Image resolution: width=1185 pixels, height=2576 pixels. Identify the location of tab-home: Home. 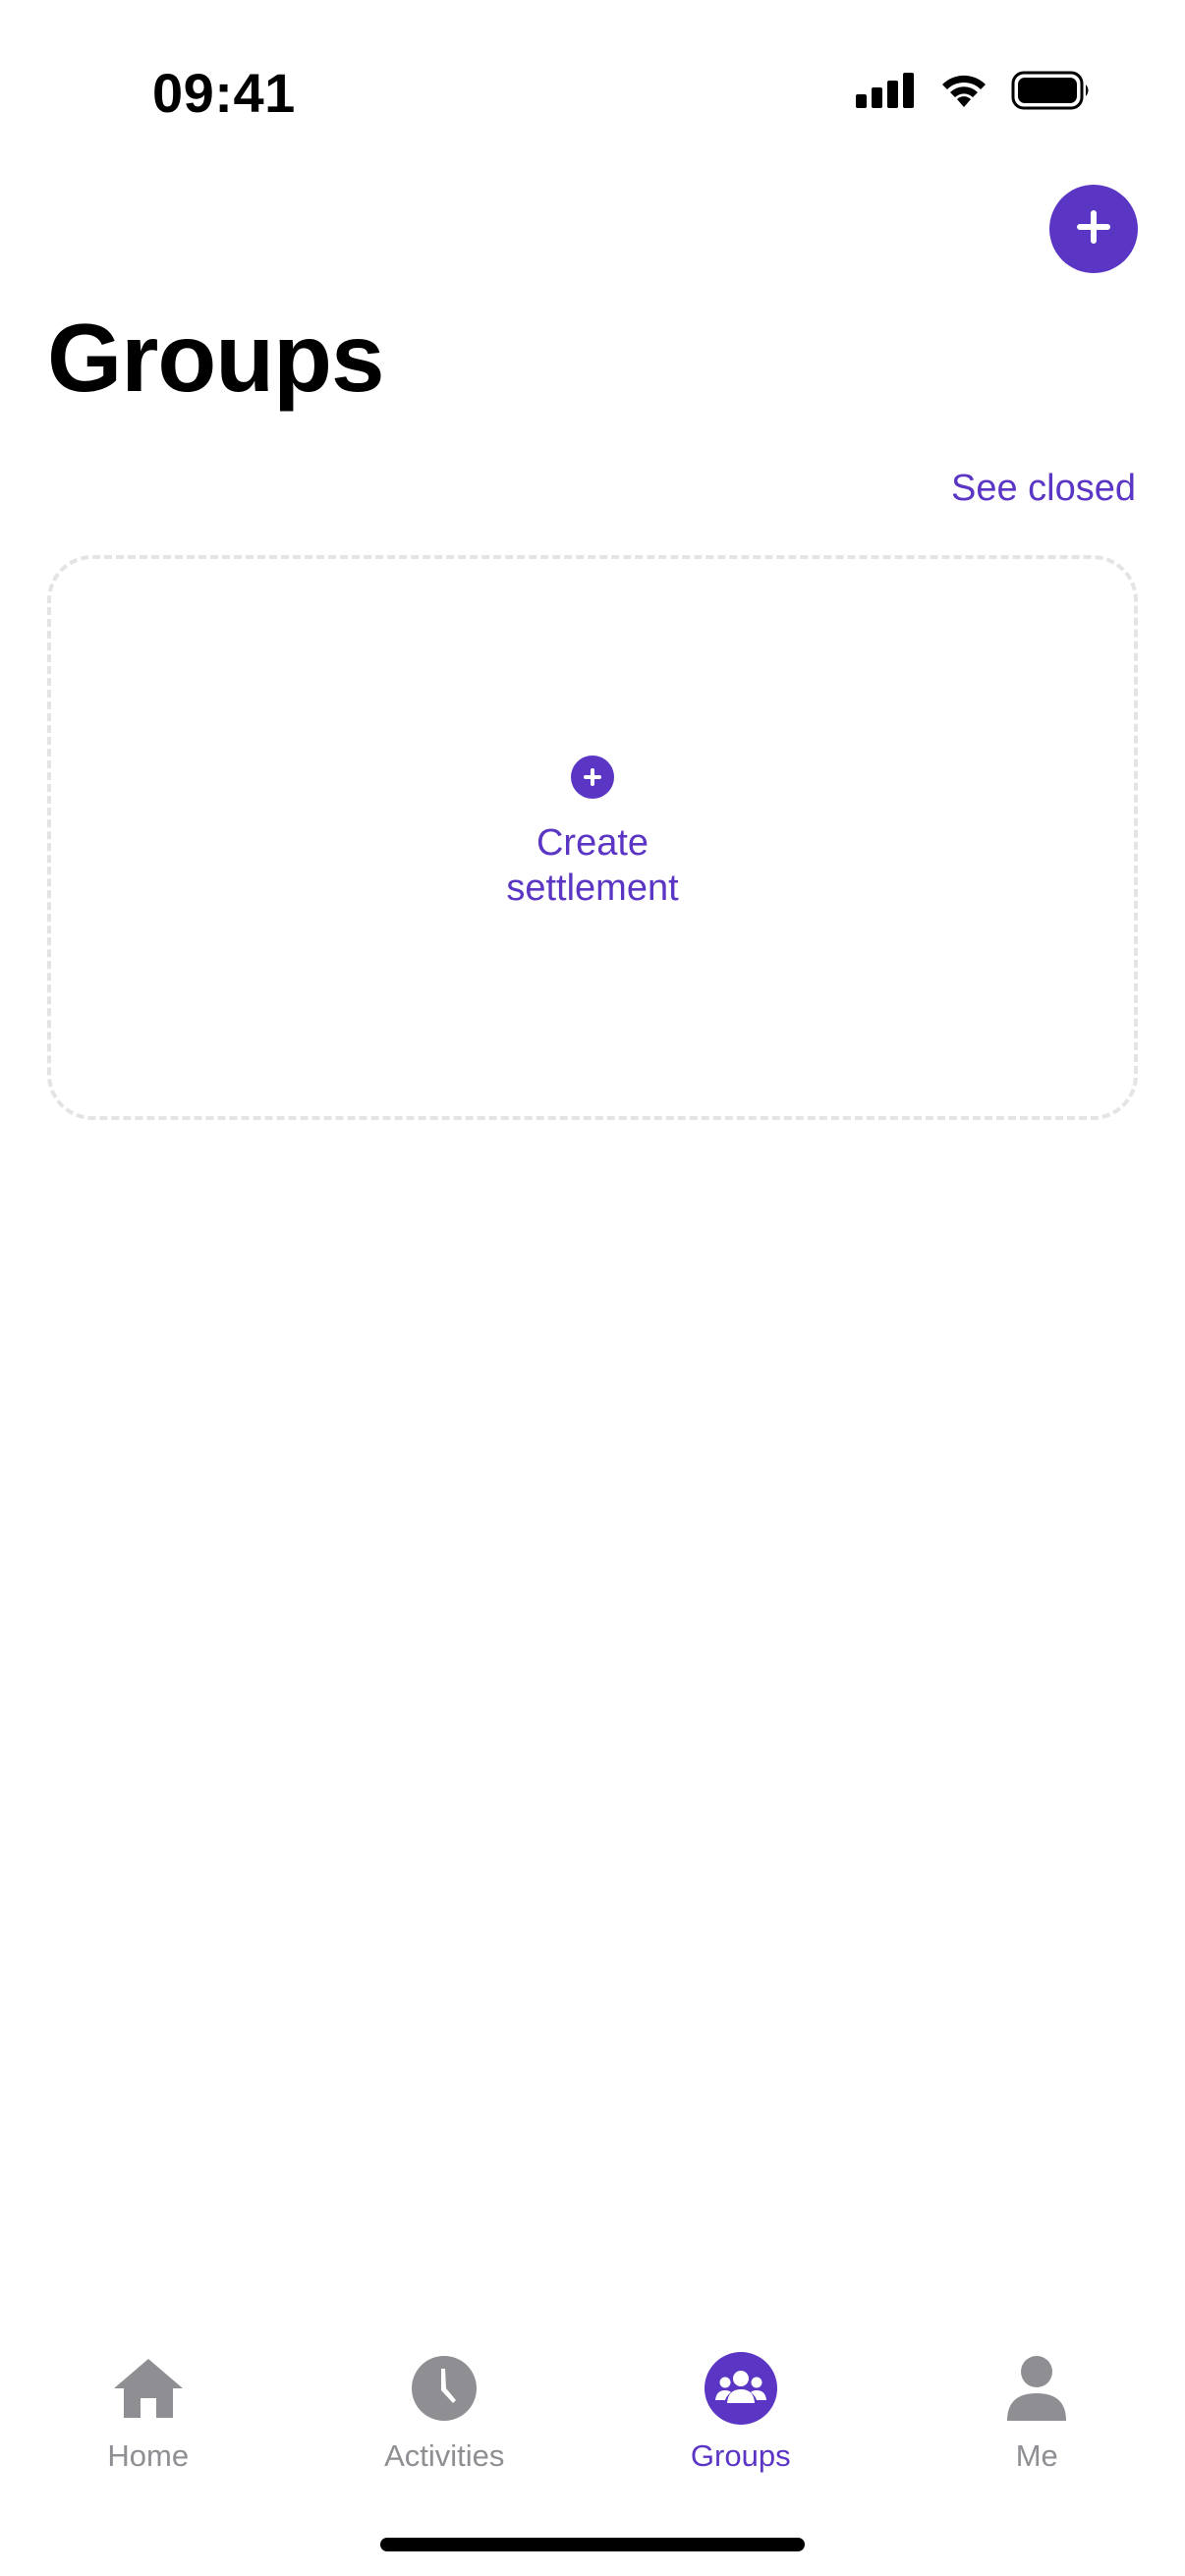
(149, 2407).